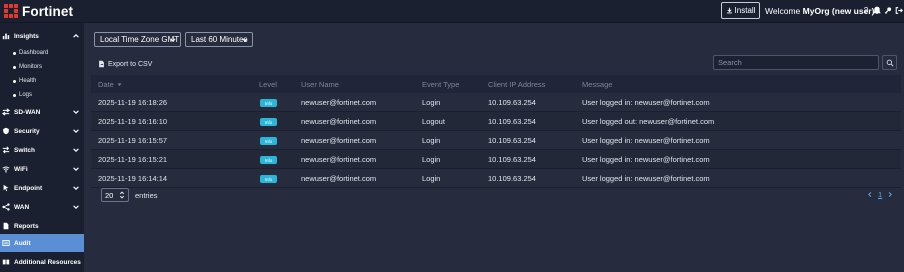 The height and width of the screenshot is (272, 904). What do you see at coordinates (745, 10) in the screenshot?
I see `install-label: Install` at bounding box center [745, 10].